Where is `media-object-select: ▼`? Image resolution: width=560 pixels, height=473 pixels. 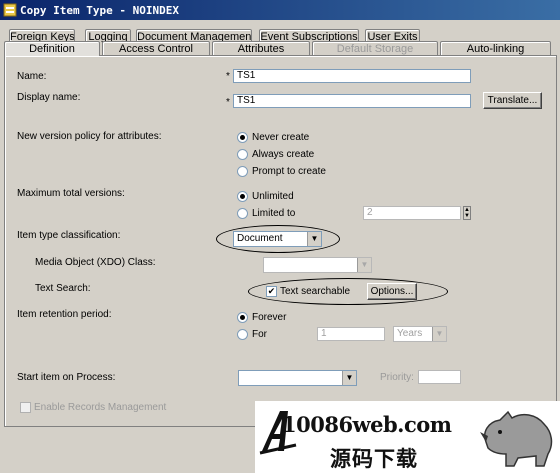 media-object-select: ▼ is located at coordinates (317, 265).